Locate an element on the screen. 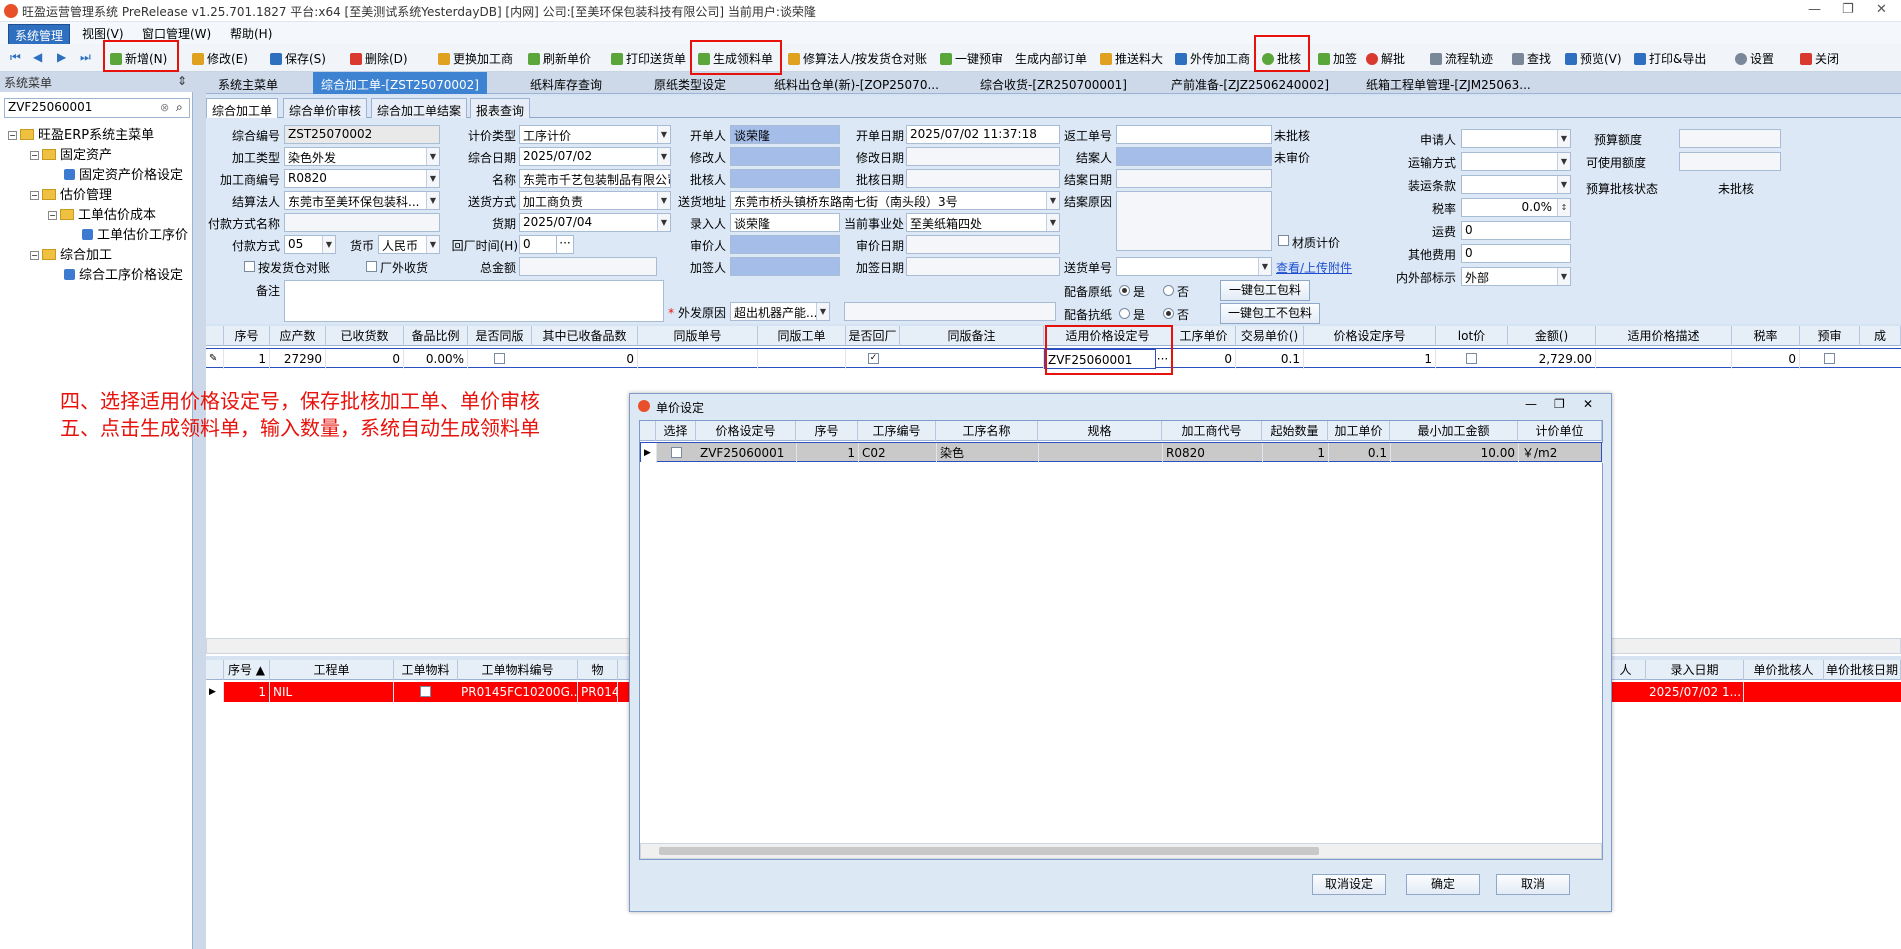  cell: ￥/m2 is located at coordinates (1561, 453).